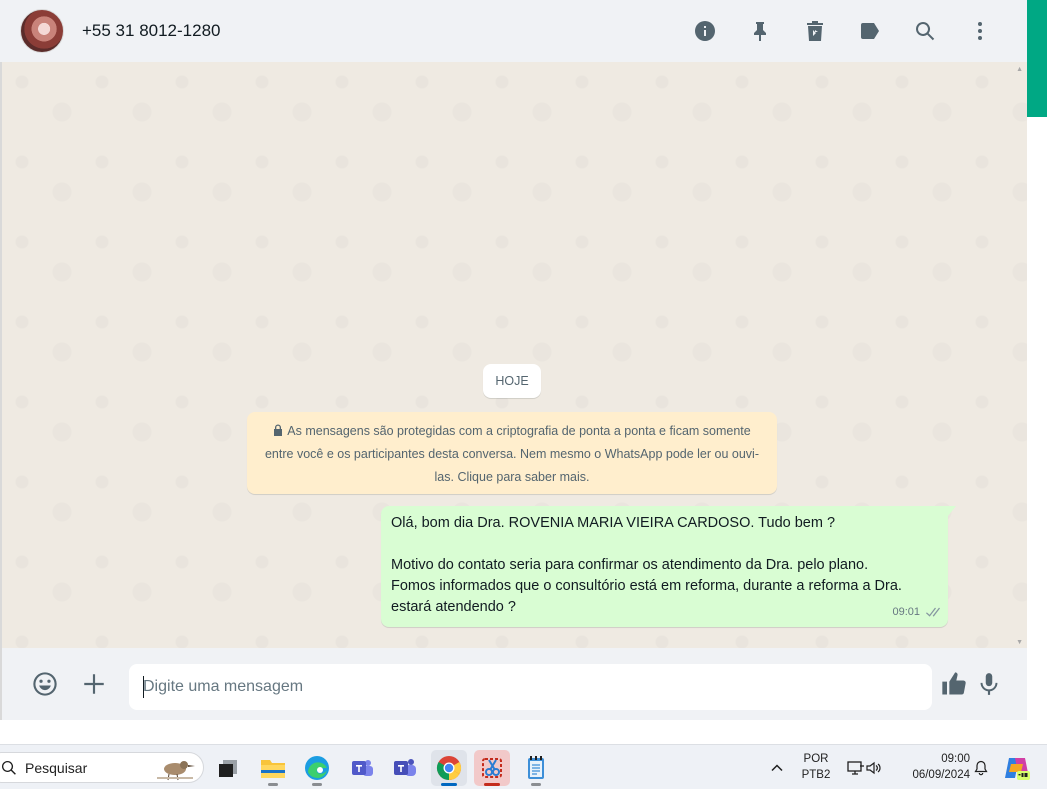 The image size is (1047, 789). I want to click on message-composer, so click(513, 684).